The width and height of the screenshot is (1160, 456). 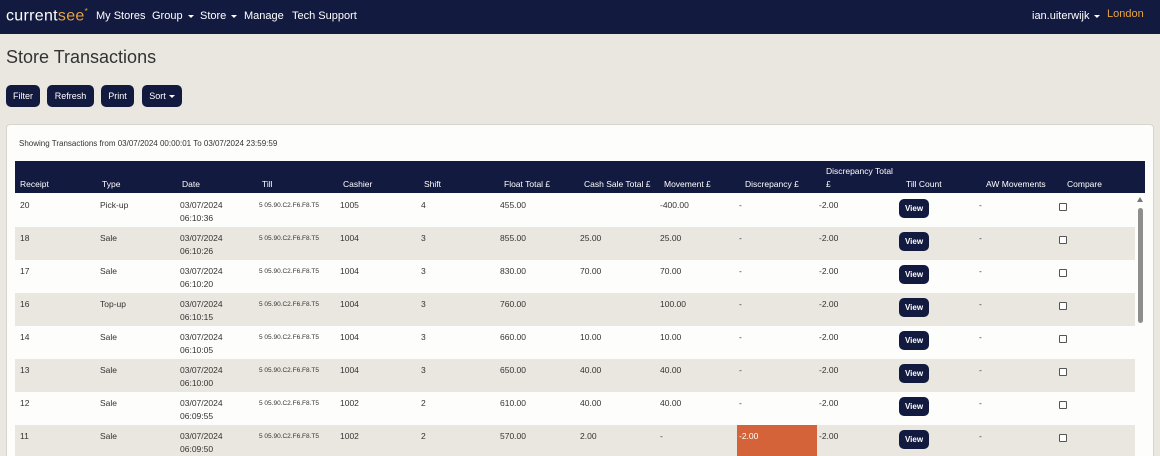 What do you see at coordinates (749, 436) in the screenshot?
I see `cell-discrepancy: -2.00` at bounding box center [749, 436].